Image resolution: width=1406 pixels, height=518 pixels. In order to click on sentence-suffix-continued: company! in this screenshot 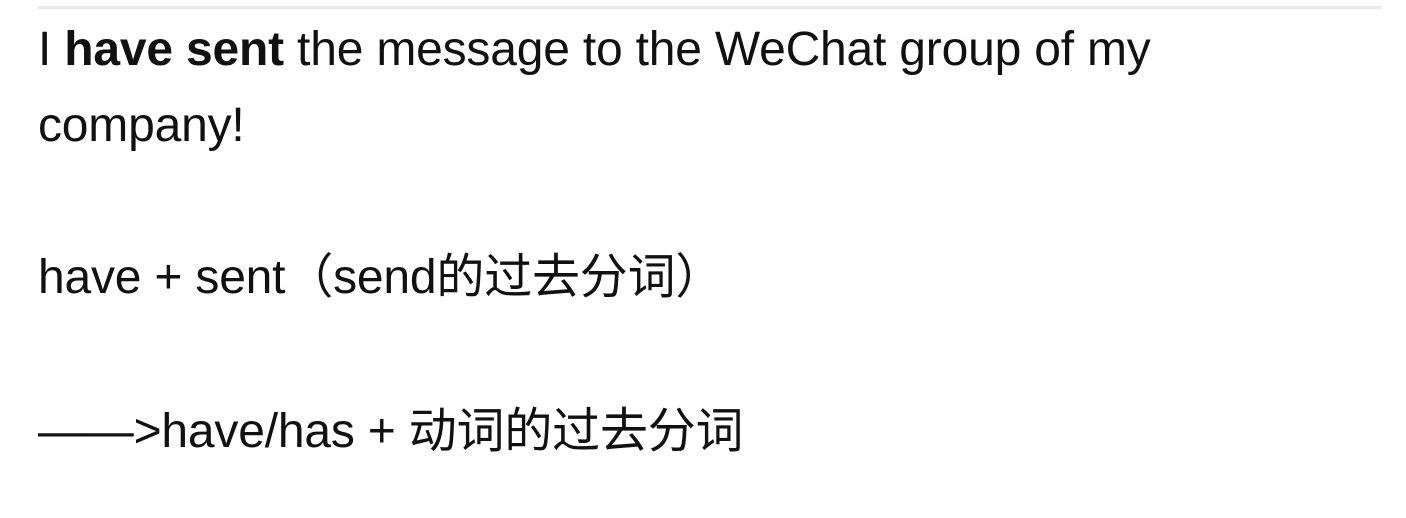, I will do `click(141, 125)`.